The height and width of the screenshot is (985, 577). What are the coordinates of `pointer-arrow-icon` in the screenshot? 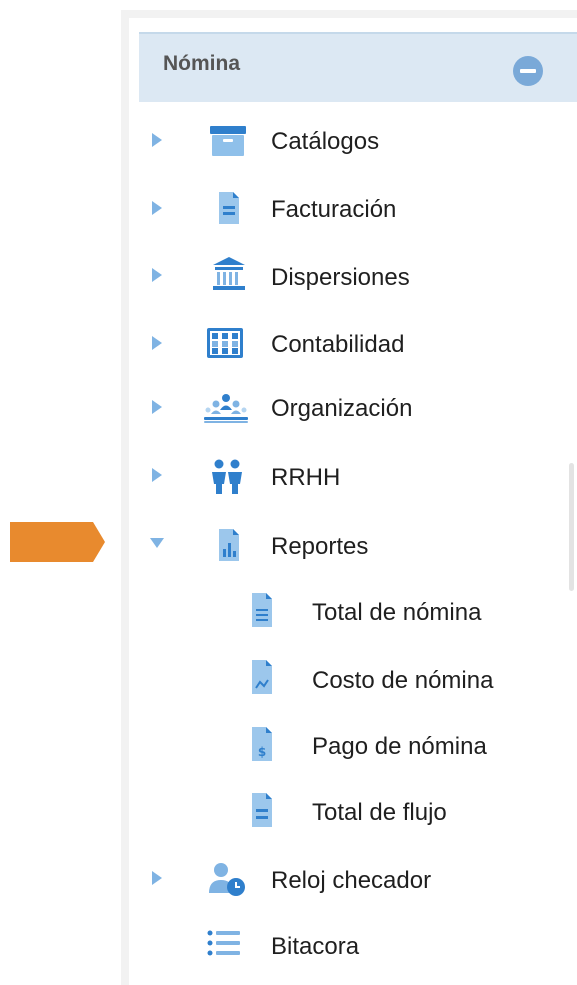 It's located at (57, 542).